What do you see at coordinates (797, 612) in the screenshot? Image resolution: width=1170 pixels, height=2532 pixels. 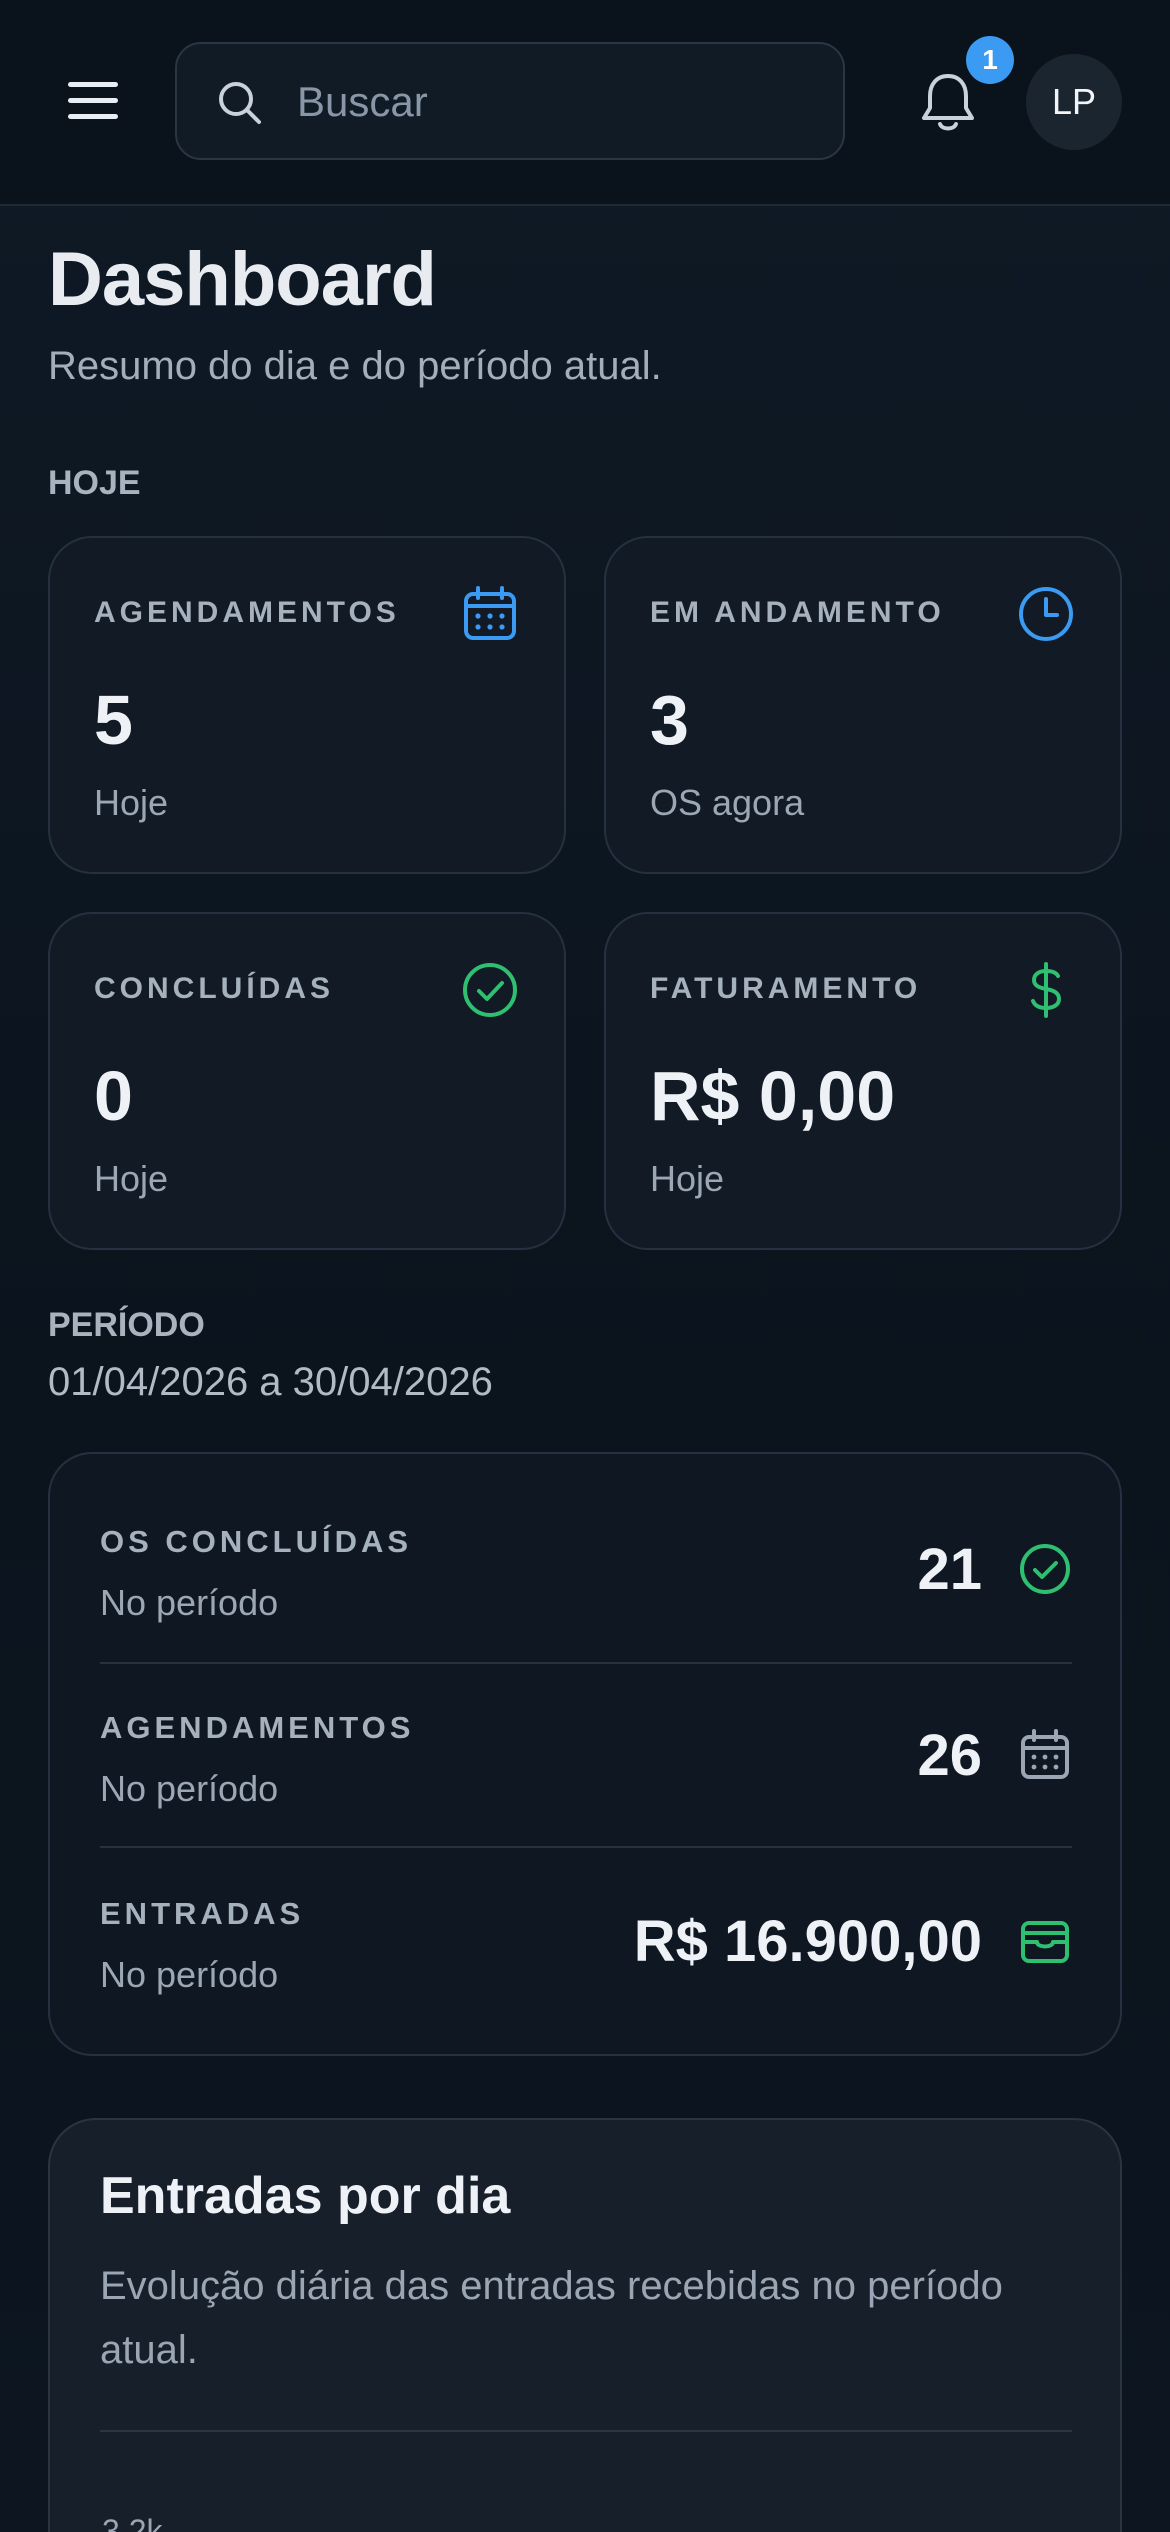 I see `stat-card-label: EM ANDAMENTO` at bounding box center [797, 612].